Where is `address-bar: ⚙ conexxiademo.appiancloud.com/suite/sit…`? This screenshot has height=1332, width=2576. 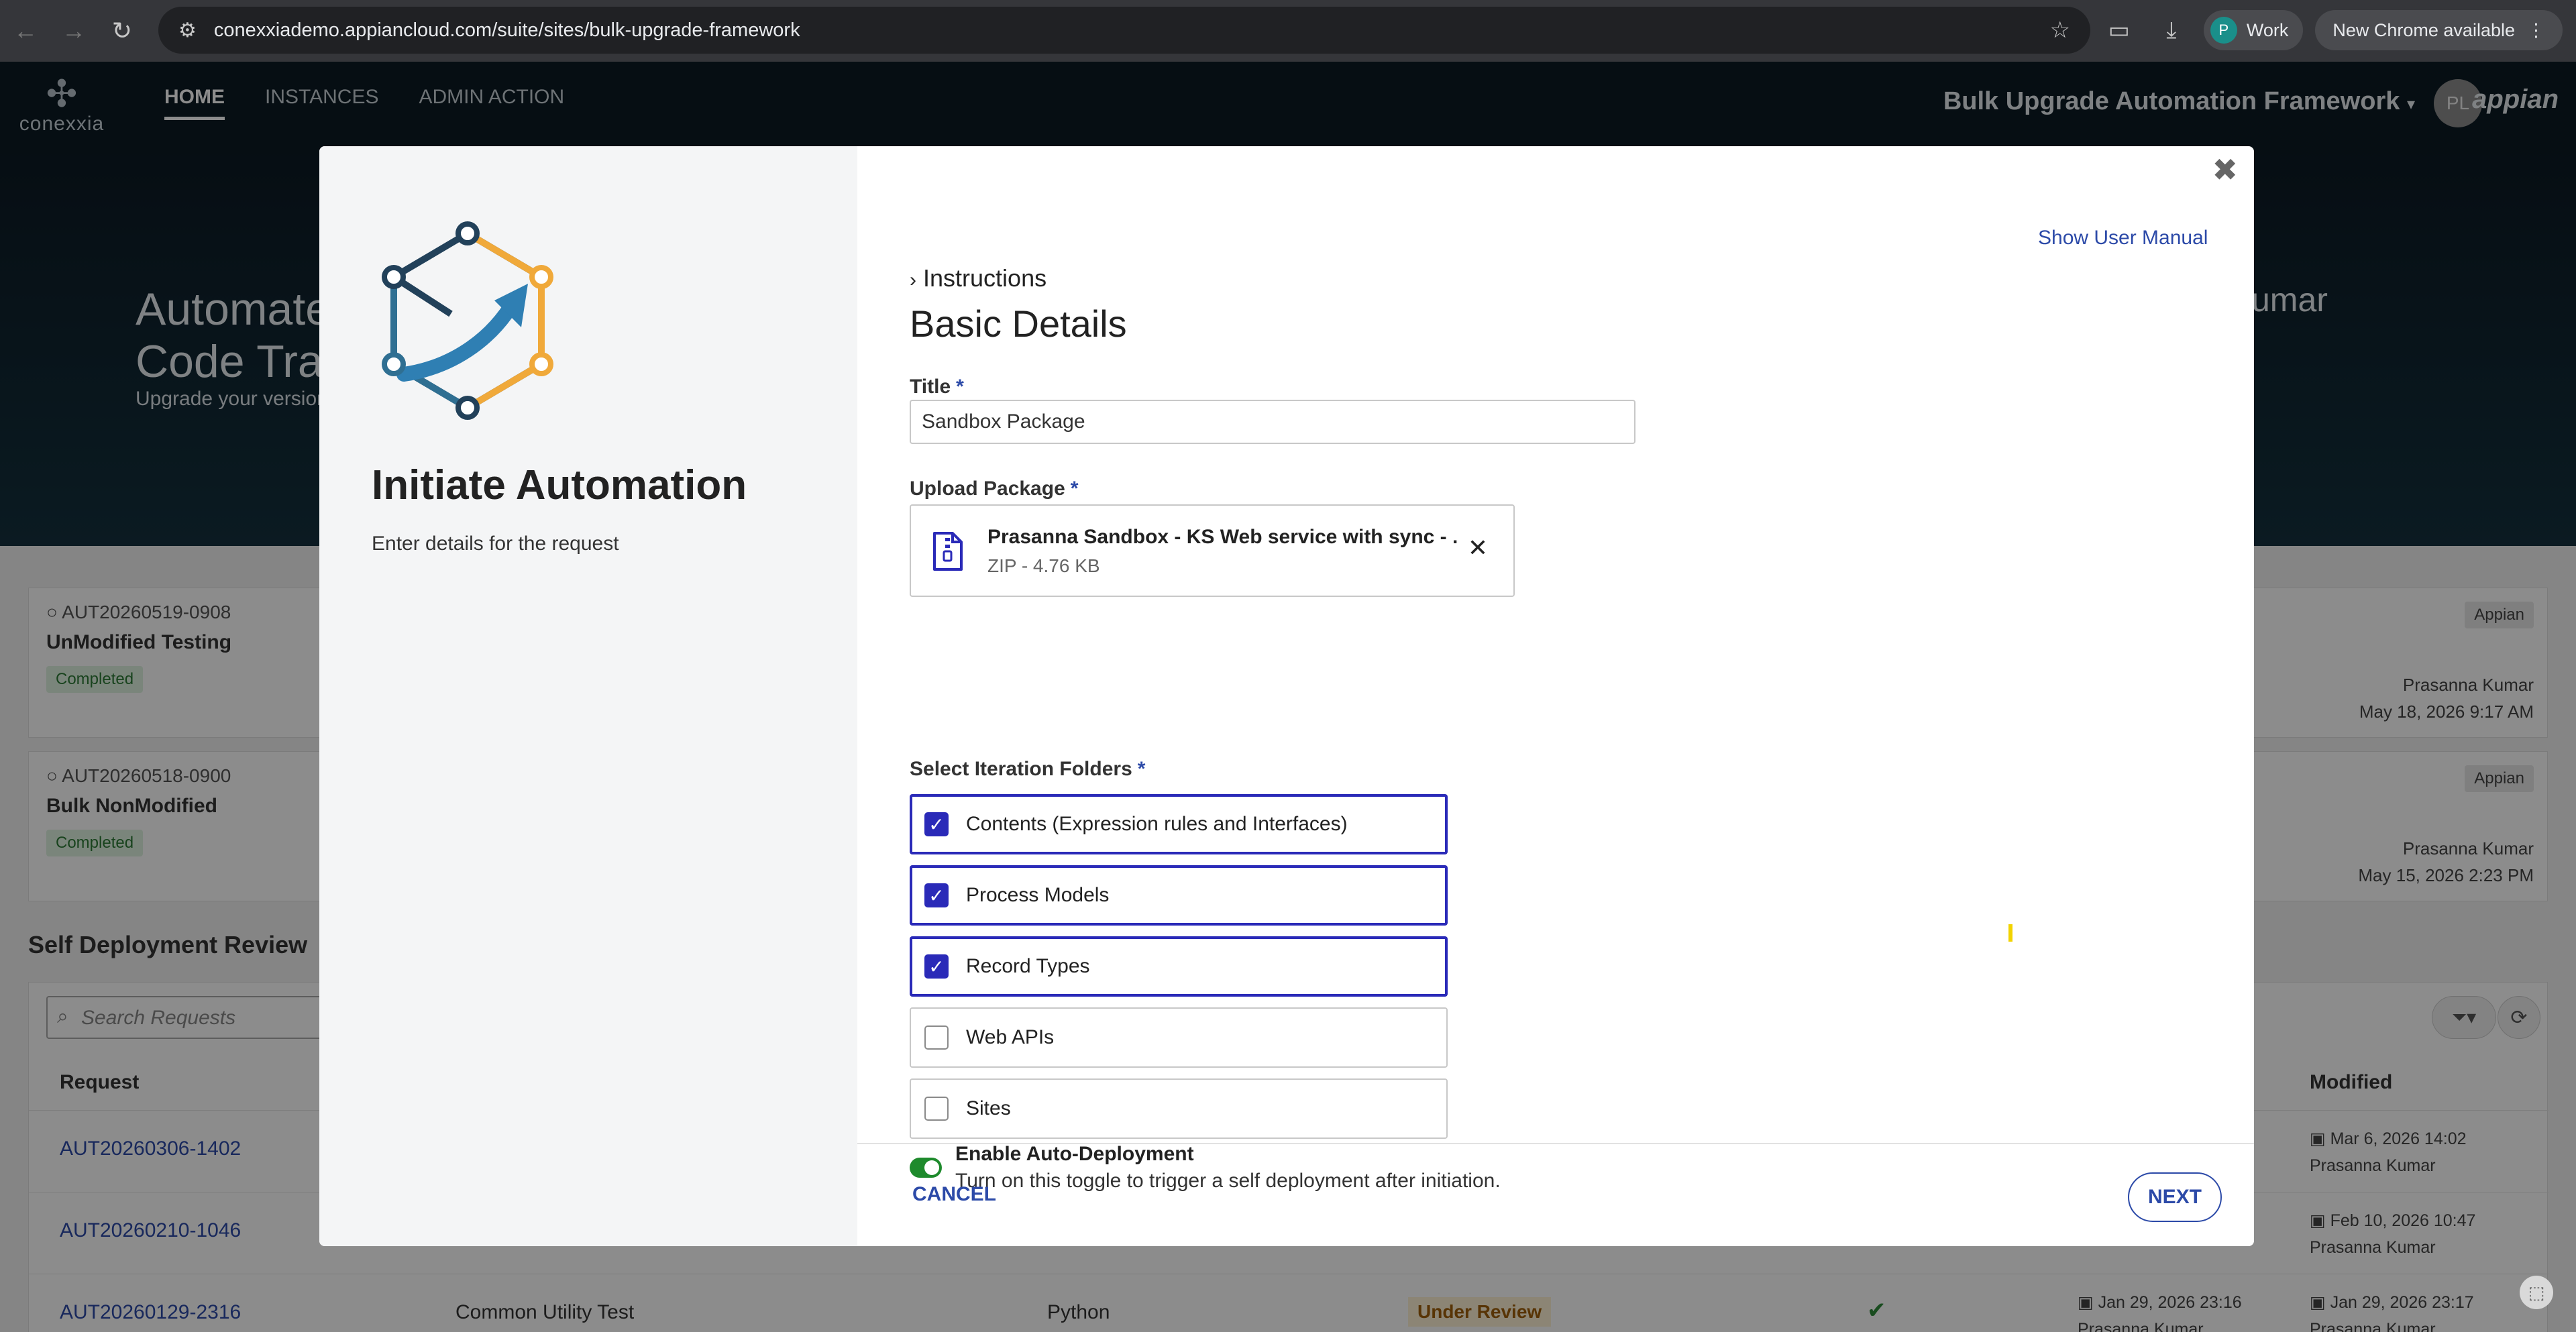 address-bar: ⚙ conexxiademo.appiancloud.com/suite/sit… is located at coordinates (1124, 31).